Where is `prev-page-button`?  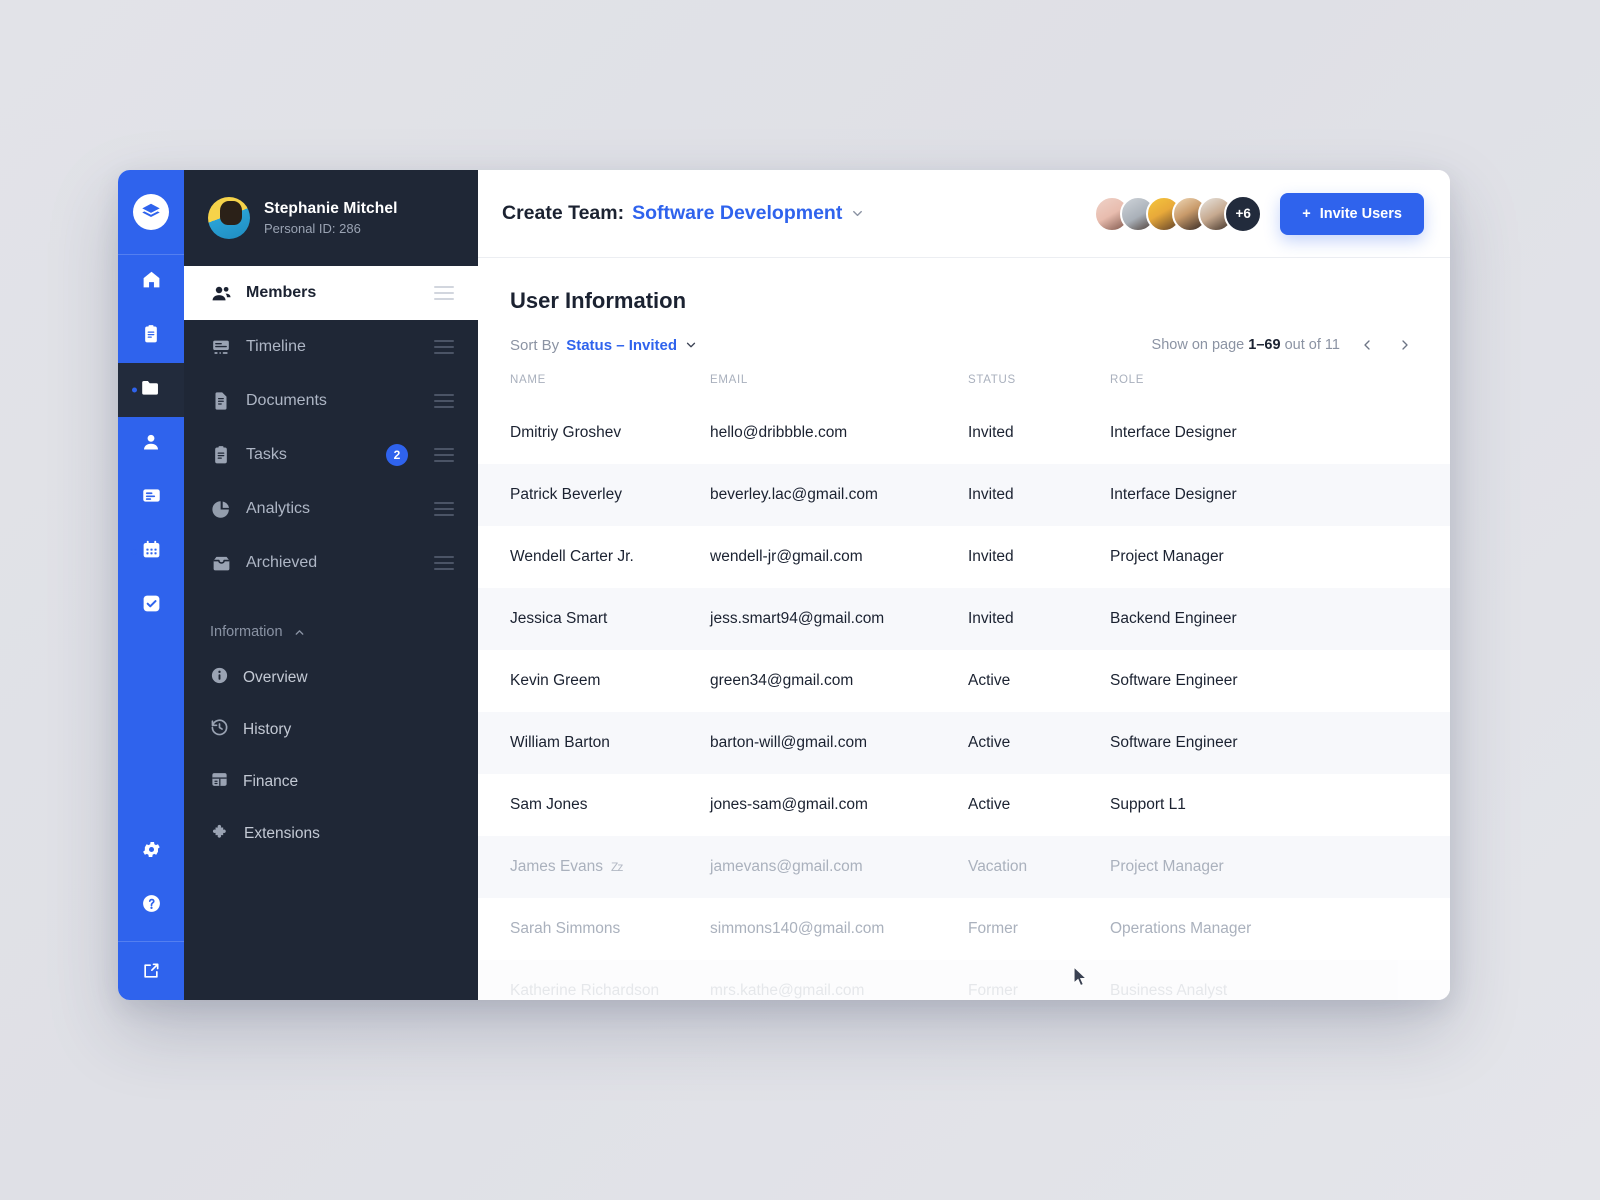
prev-page-button is located at coordinates (1367, 345).